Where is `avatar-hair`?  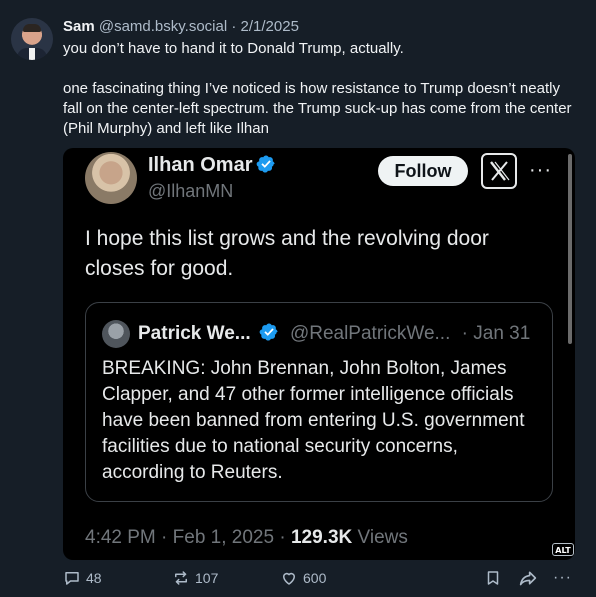
avatar-hair is located at coordinates (32, 28).